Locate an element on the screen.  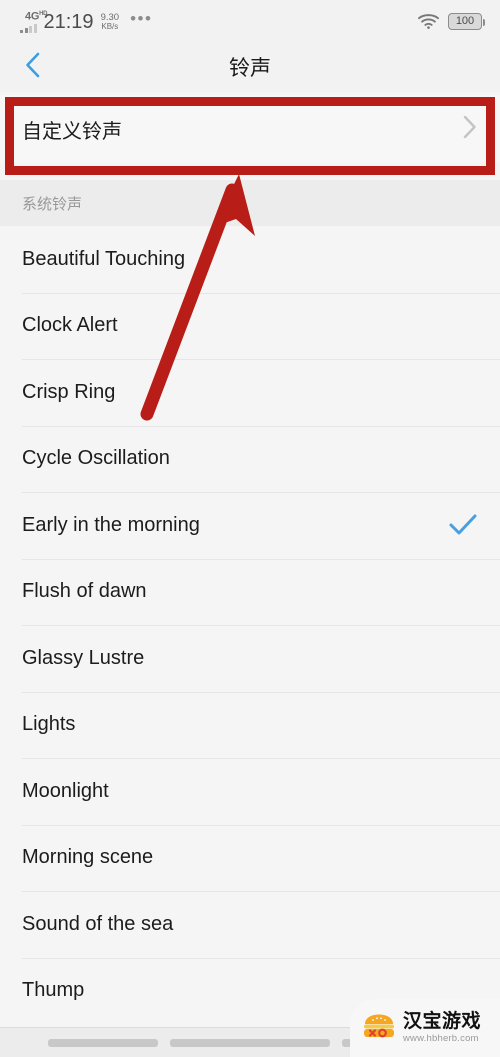
check-icon is located at coordinates (463, 525).